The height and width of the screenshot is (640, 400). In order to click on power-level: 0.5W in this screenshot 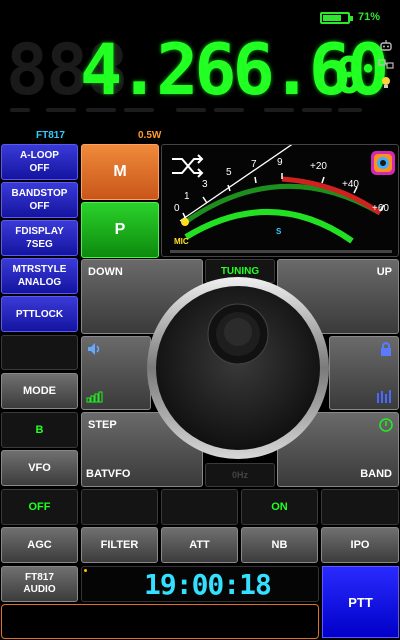, I will do `click(150, 135)`.